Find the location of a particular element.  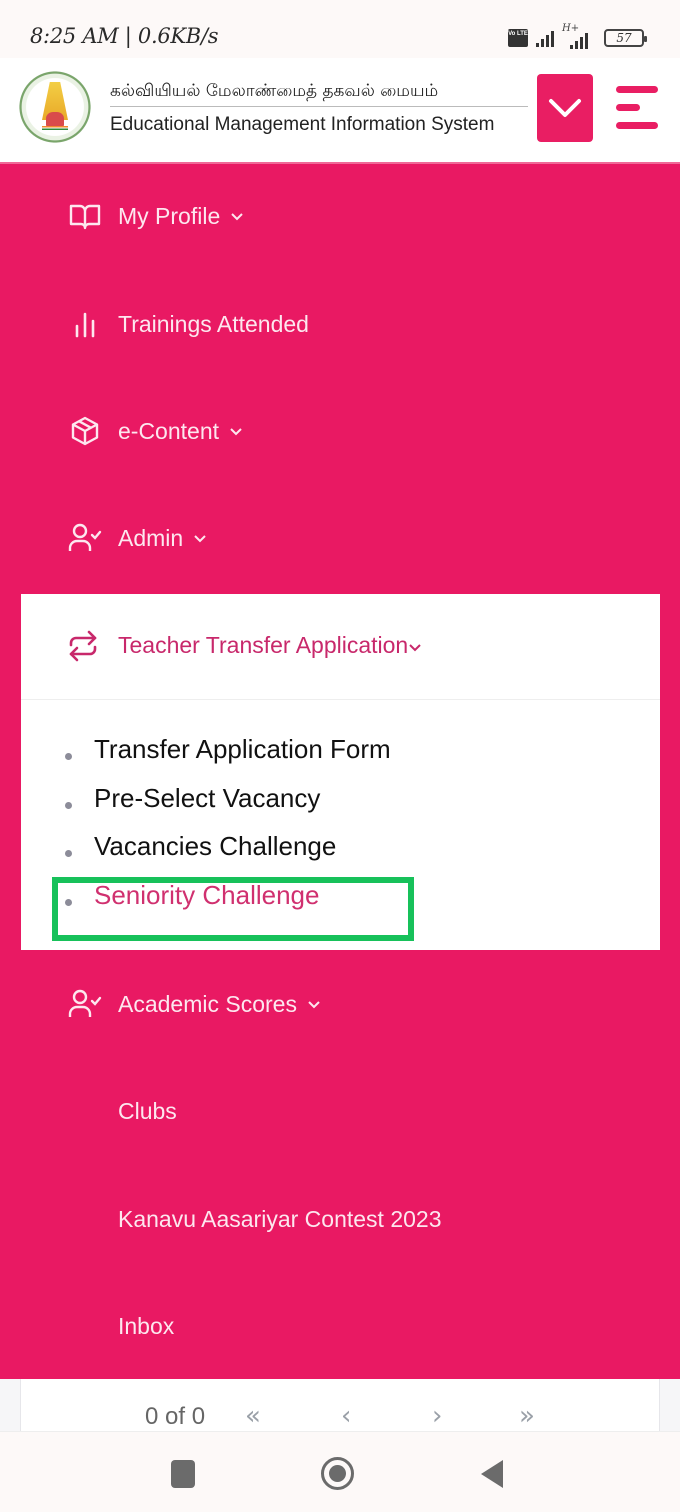

sidebar-item-label: Academic Scores is located at coordinates (207, 1003).